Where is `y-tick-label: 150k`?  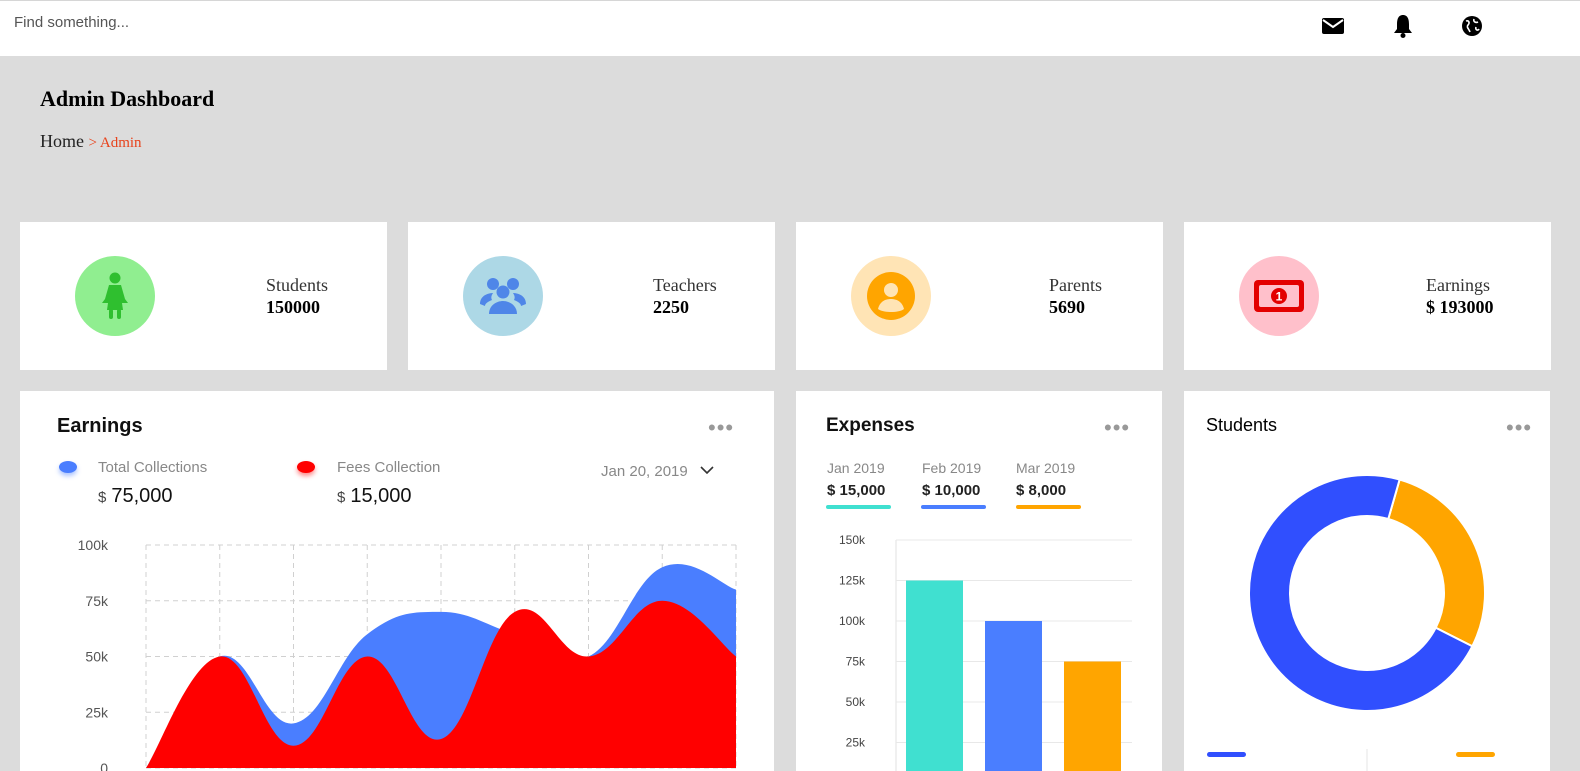
y-tick-label: 150k is located at coordinates (852, 540).